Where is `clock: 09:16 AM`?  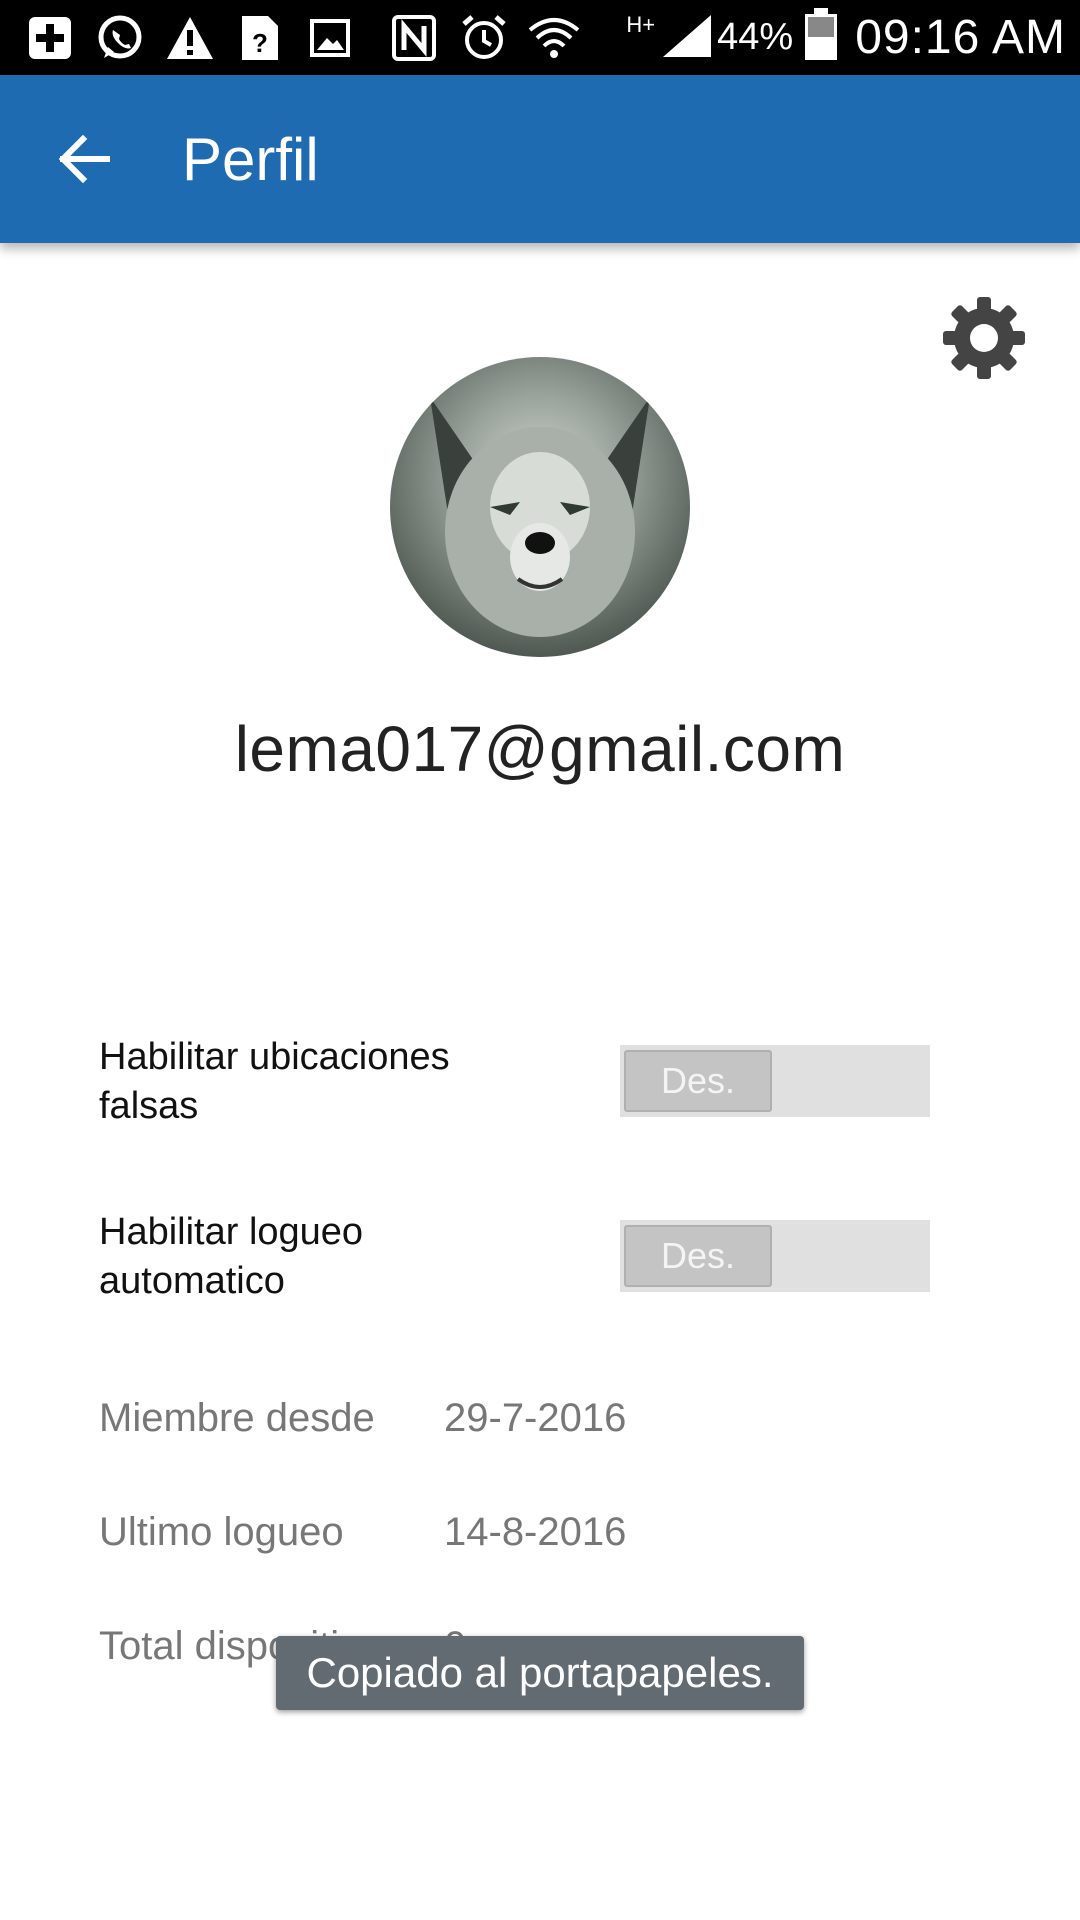 clock: 09:16 AM is located at coordinates (960, 37).